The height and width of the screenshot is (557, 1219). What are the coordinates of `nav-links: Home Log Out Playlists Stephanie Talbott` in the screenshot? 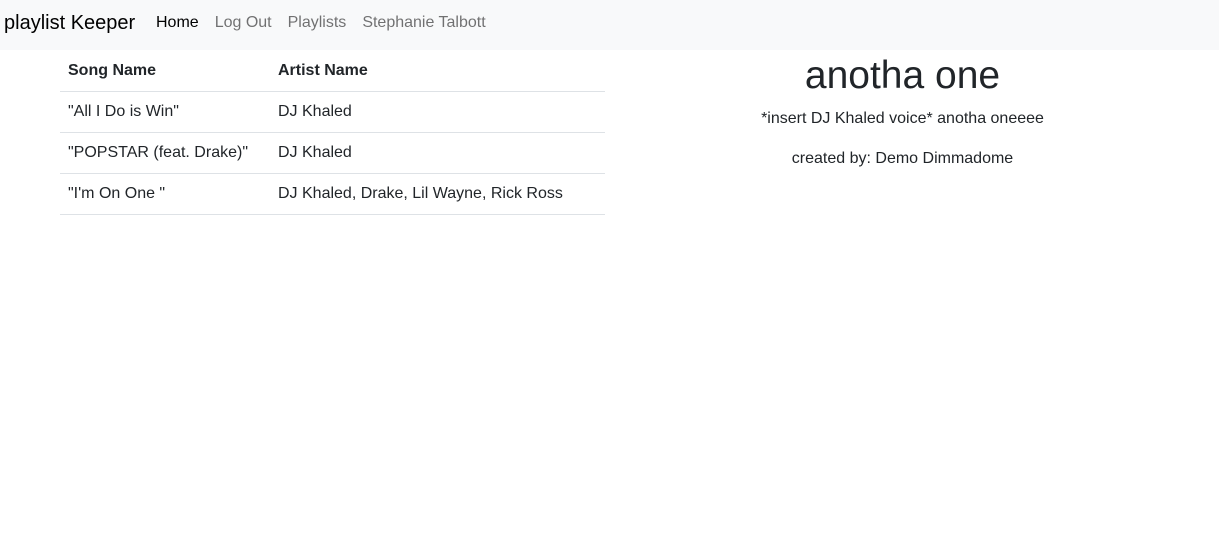 It's located at (321, 23).